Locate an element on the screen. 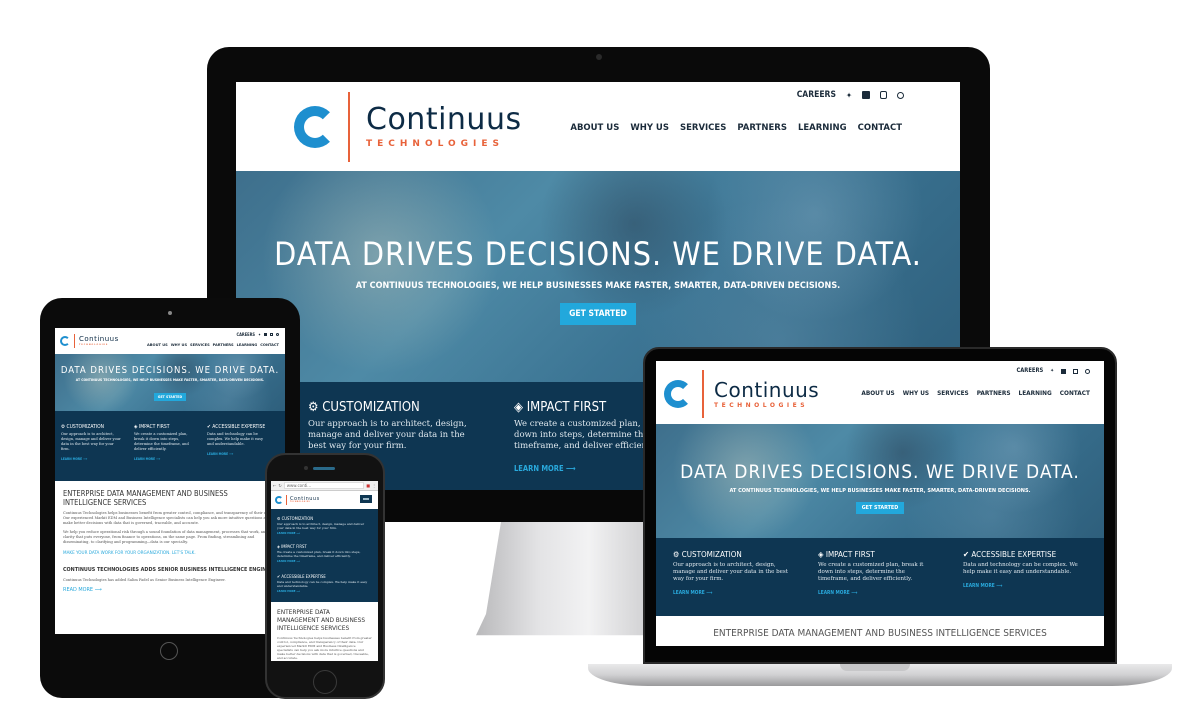 Image resolution: width=1192 pixels, height=724 pixels. menu-dots-icon: ⋮ is located at coordinates (374, 485).